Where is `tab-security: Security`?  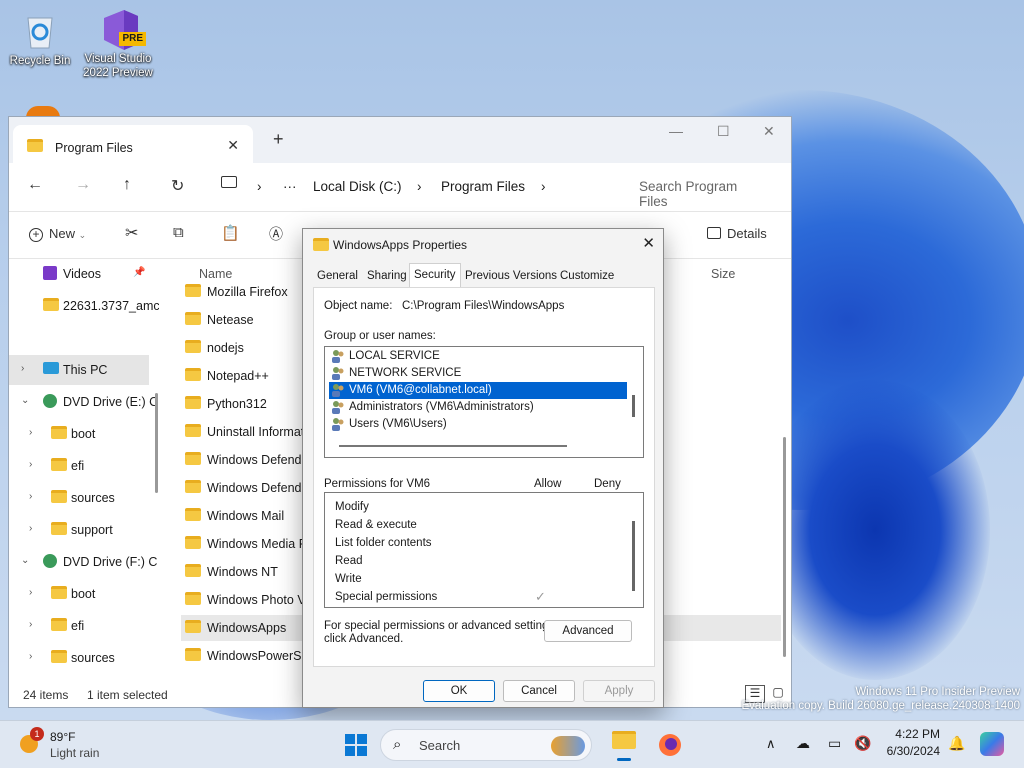 tab-security: Security is located at coordinates (435, 275).